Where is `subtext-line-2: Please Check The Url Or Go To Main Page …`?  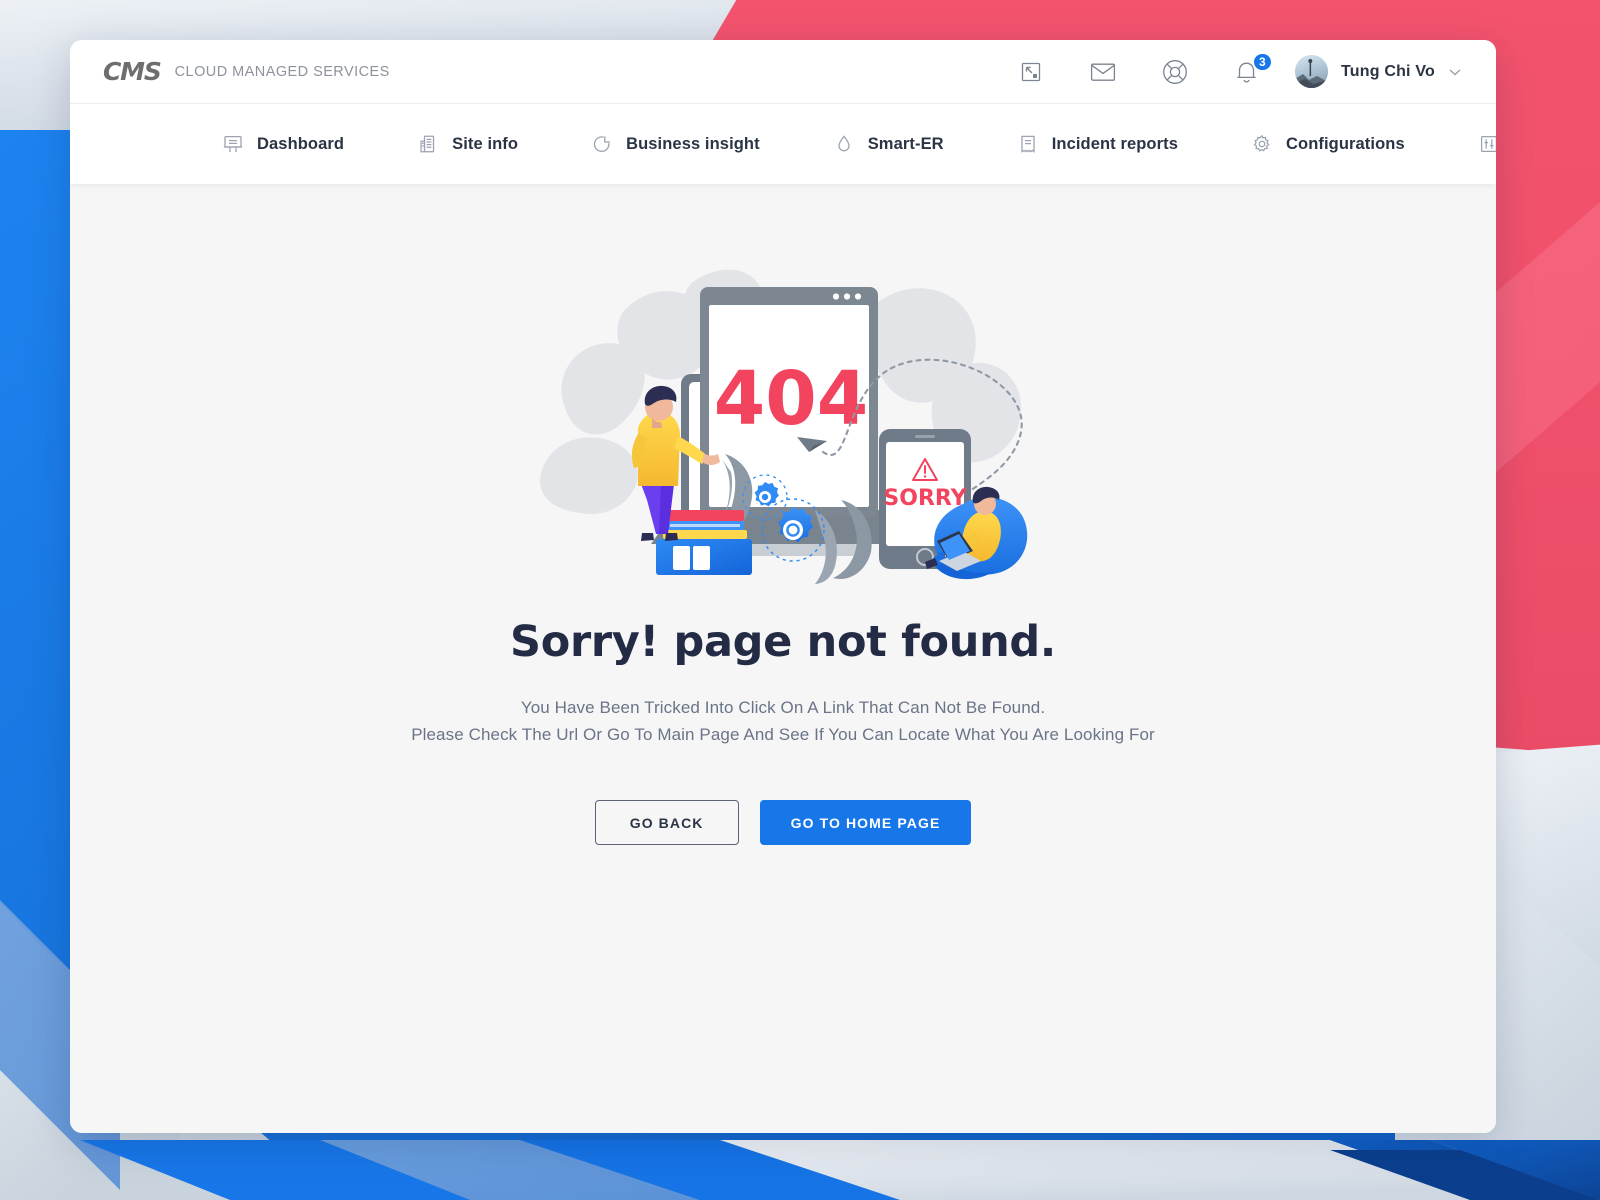
subtext-line-2: Please Check The Url Or Go To Main Page … is located at coordinates (783, 734).